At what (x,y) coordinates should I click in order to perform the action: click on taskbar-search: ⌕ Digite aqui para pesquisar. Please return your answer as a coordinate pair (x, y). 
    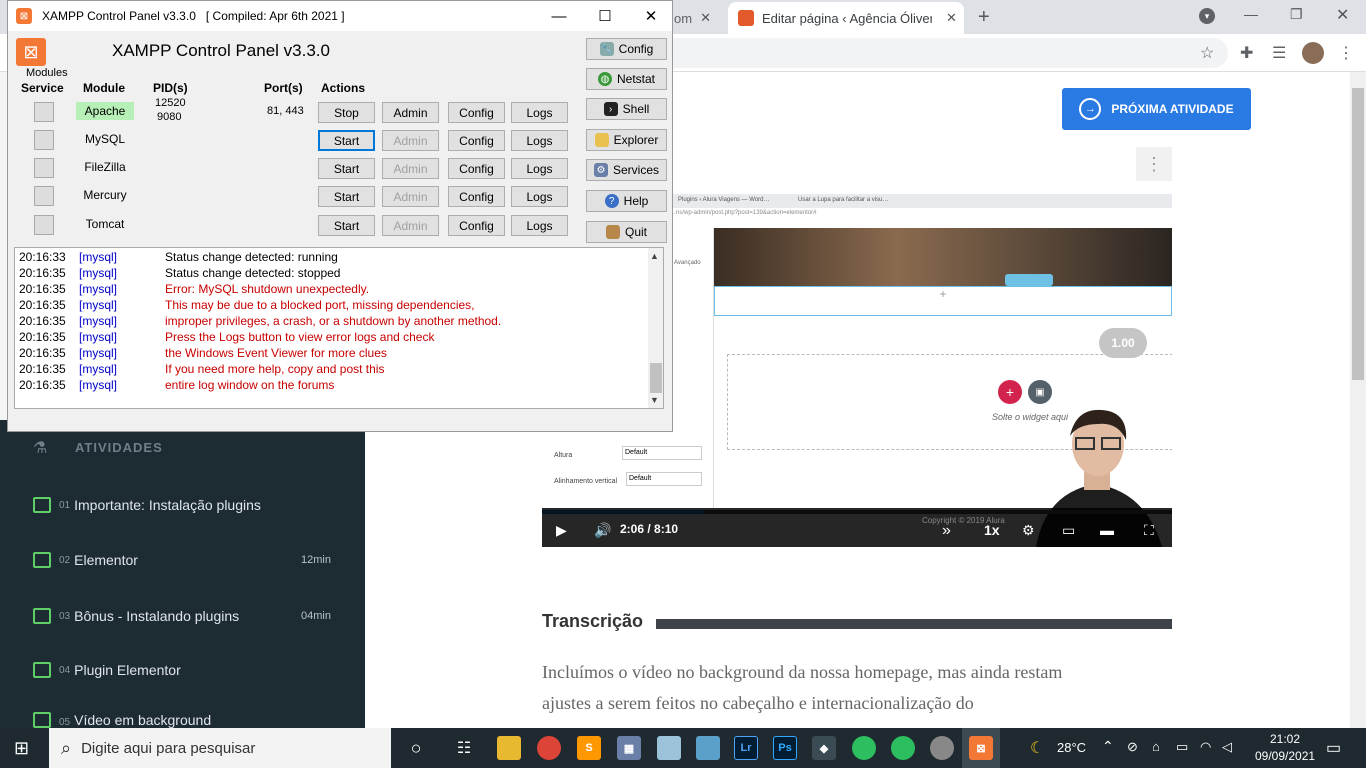
    Looking at the image, I should click on (220, 748).